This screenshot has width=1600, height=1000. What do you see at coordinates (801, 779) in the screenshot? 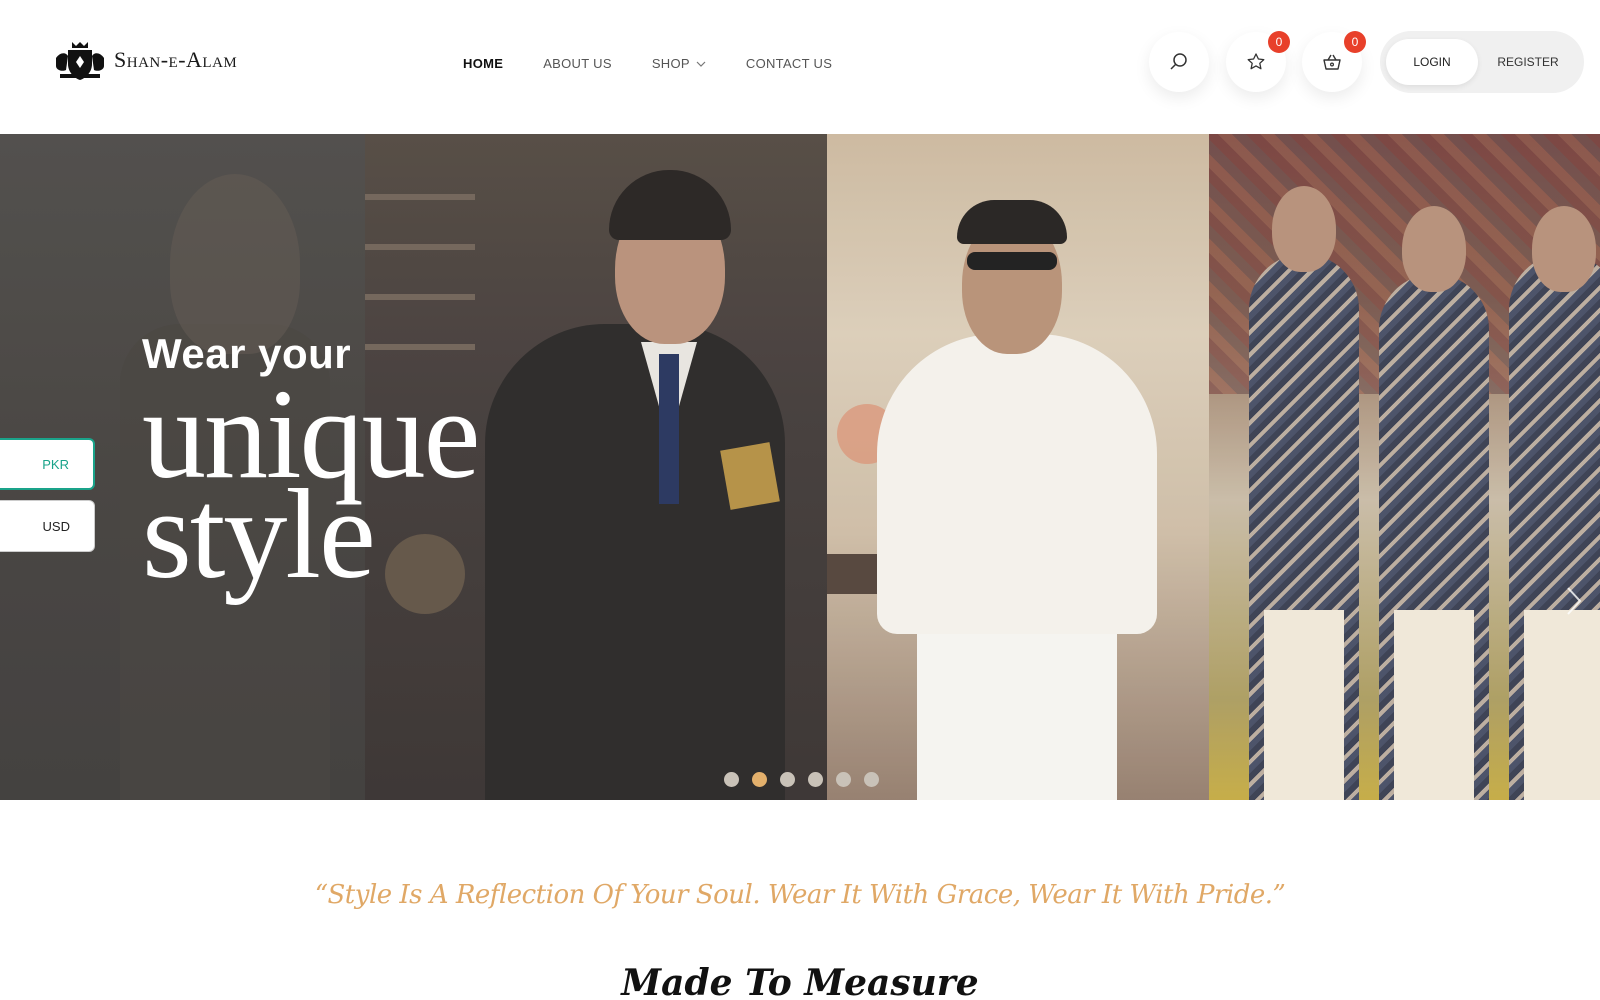
I see `slider-dots` at bounding box center [801, 779].